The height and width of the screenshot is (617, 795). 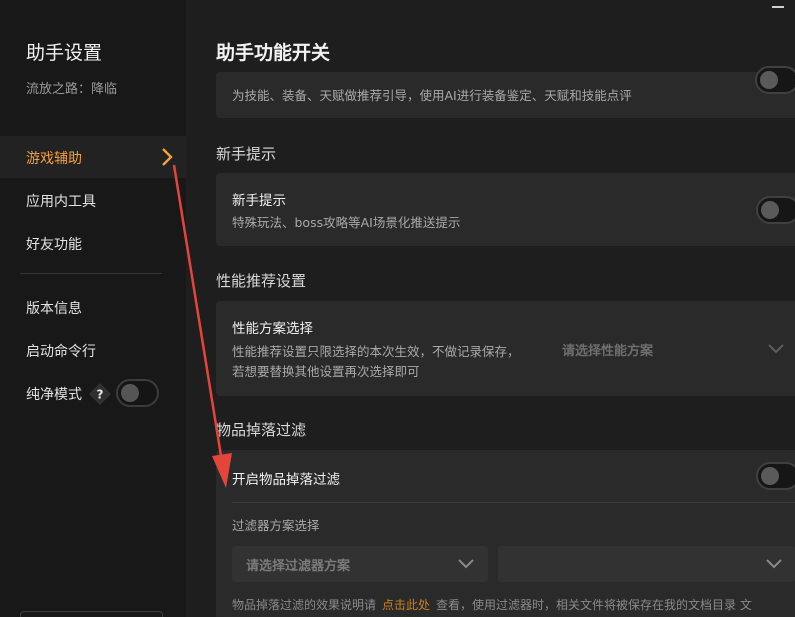 What do you see at coordinates (246, 154) in the screenshot?
I see `section-title-newbie: 新手提示` at bounding box center [246, 154].